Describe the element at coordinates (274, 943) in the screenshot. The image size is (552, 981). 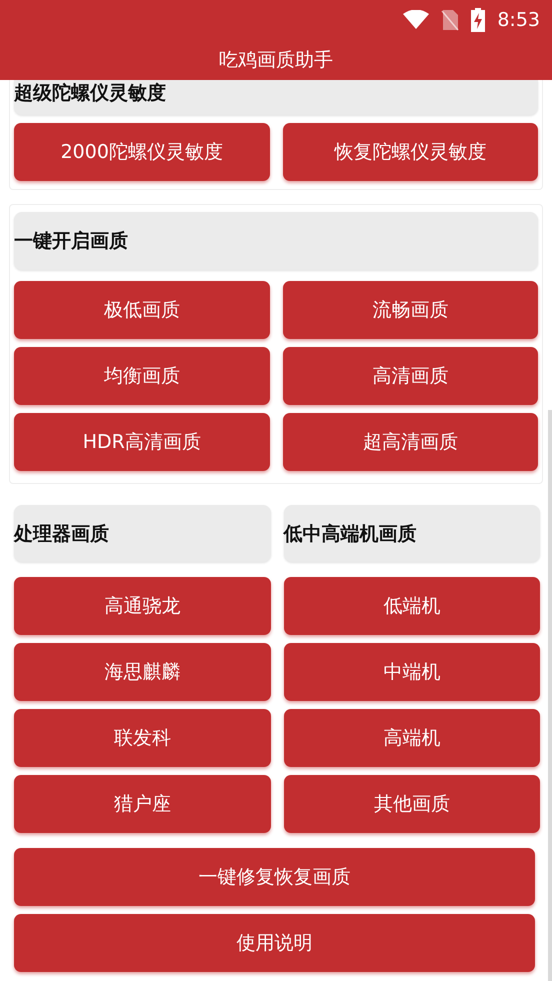
I see `action-button: 使用说明` at that location.